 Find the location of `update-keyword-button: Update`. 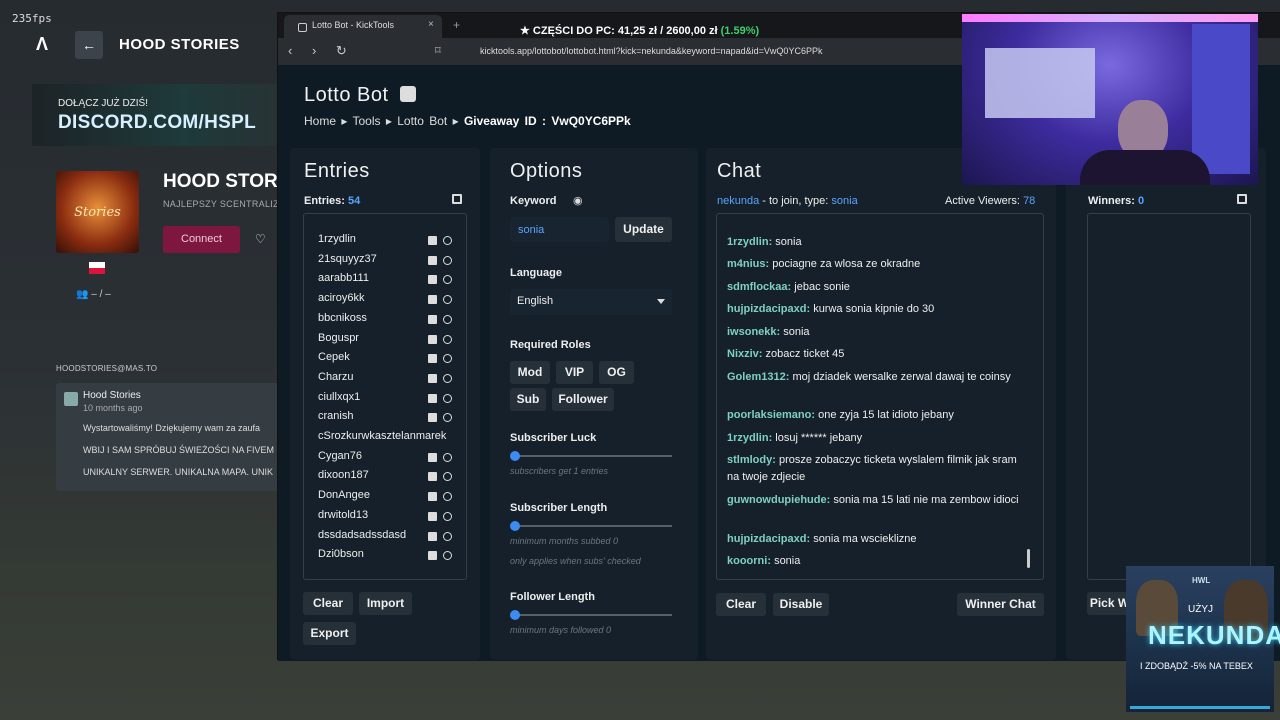

update-keyword-button: Update is located at coordinates (643, 229).